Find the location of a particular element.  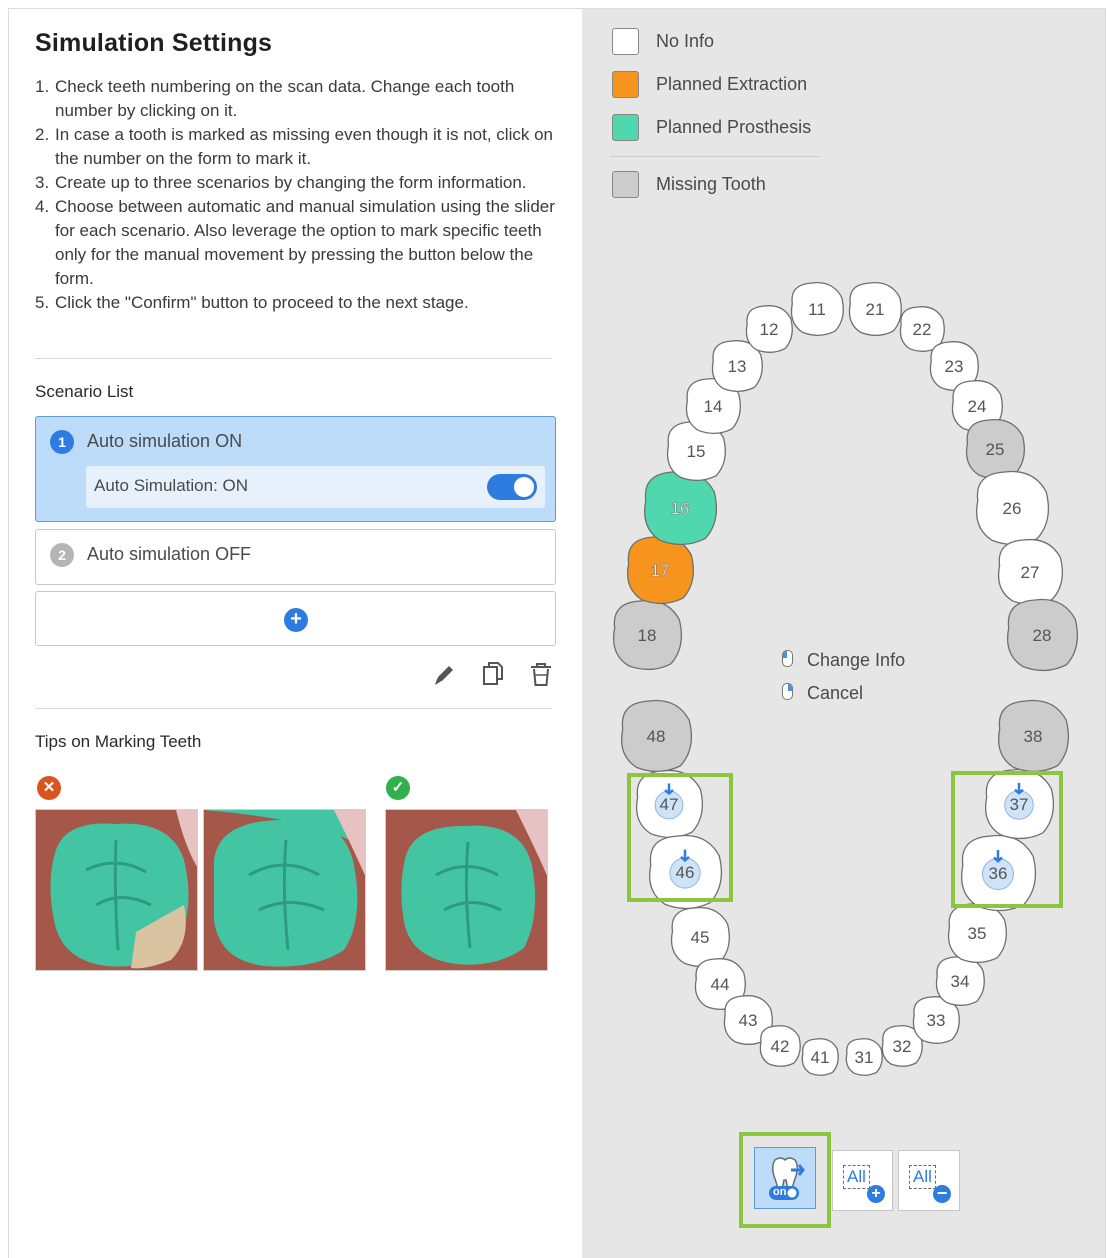

mark-all-button: All + is located at coordinates (862, 1180).